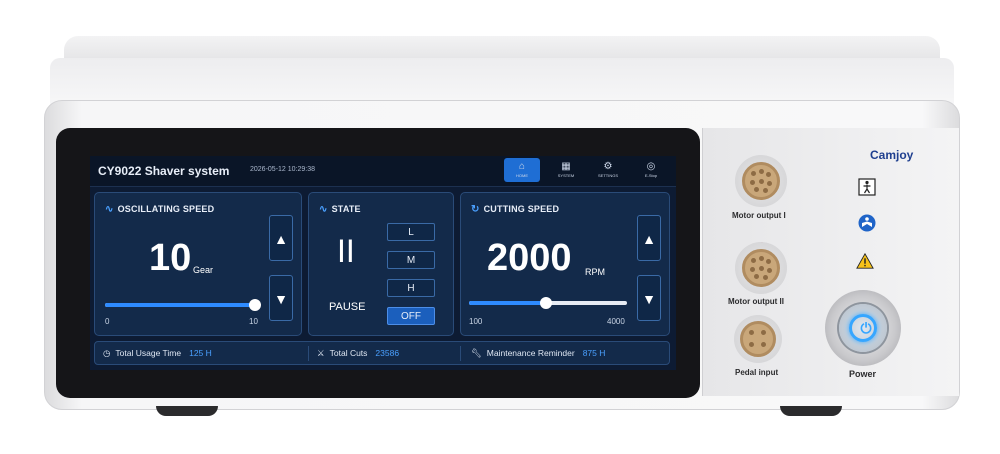 The width and height of the screenshot is (1000, 454). I want to click on warning-icon, so click(865, 260).